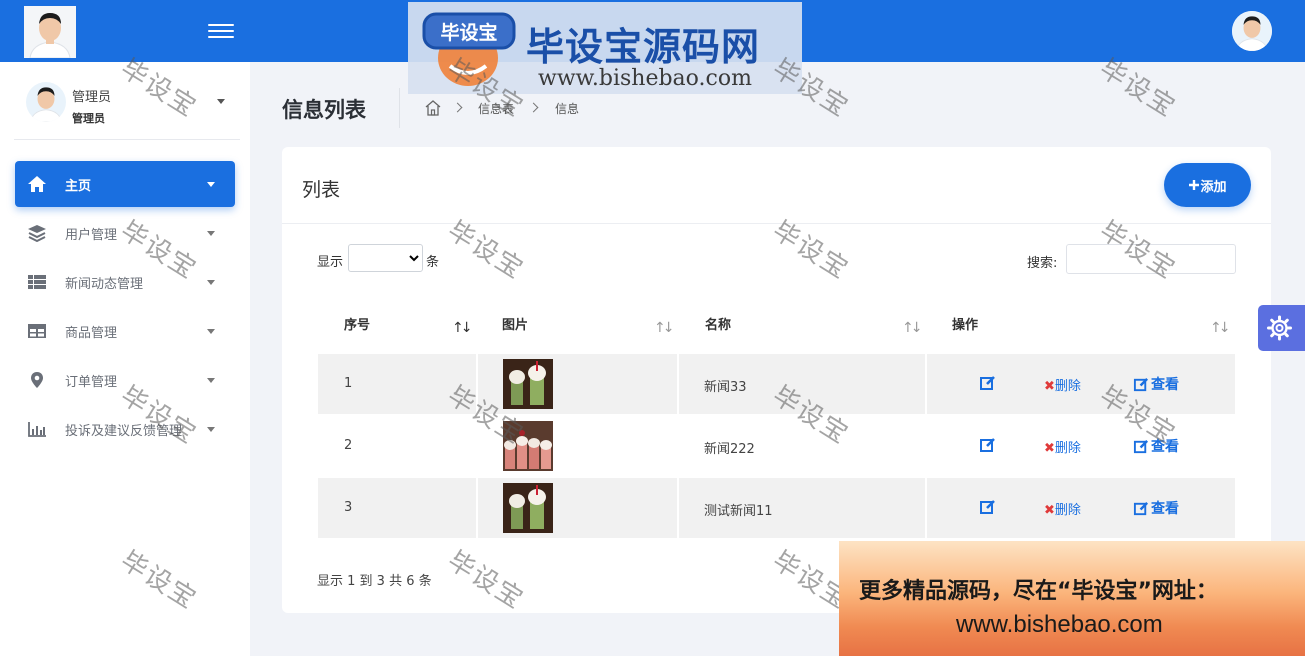 This screenshot has width=1305, height=656. What do you see at coordinates (725, 387) in the screenshot?
I see `cell-name-text: 新闻33` at bounding box center [725, 387].